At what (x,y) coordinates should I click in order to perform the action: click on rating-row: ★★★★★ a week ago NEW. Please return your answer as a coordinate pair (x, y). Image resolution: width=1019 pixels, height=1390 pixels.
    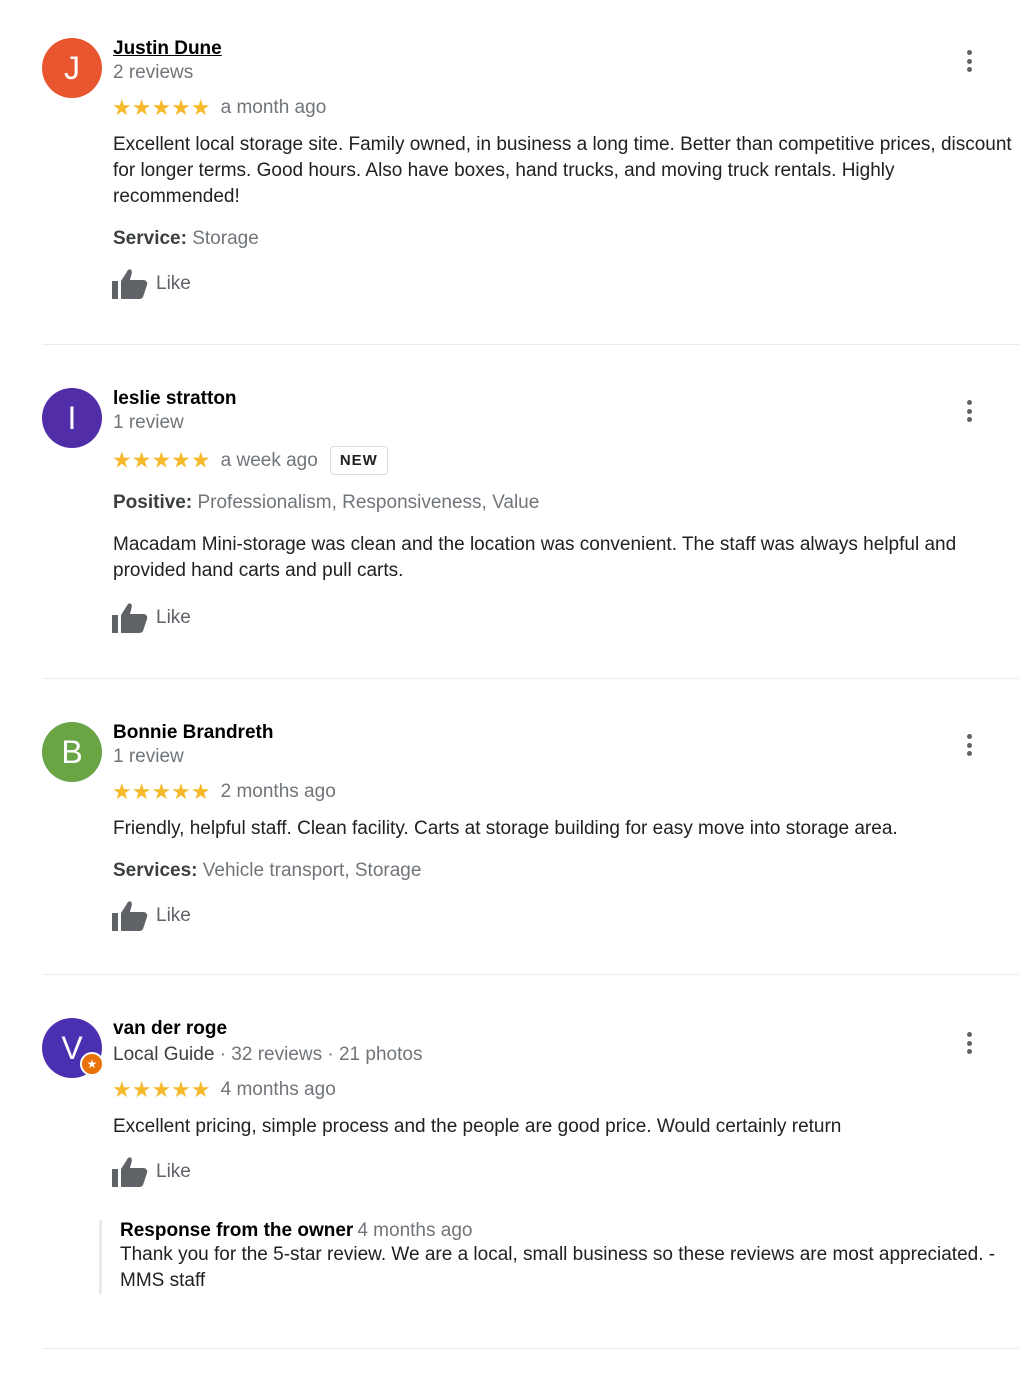
    Looking at the image, I should click on (250, 460).